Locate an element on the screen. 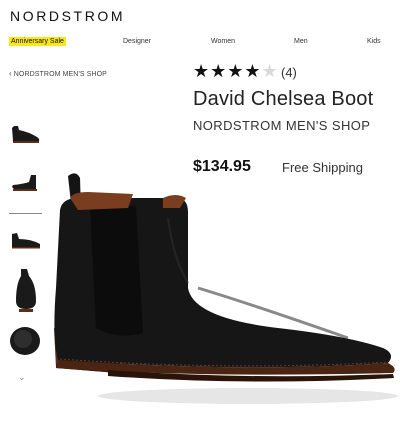 The height and width of the screenshot is (427, 400). breadcrumb: ‹ NORDSTROM MEN'S SHOP is located at coordinates (58, 73).